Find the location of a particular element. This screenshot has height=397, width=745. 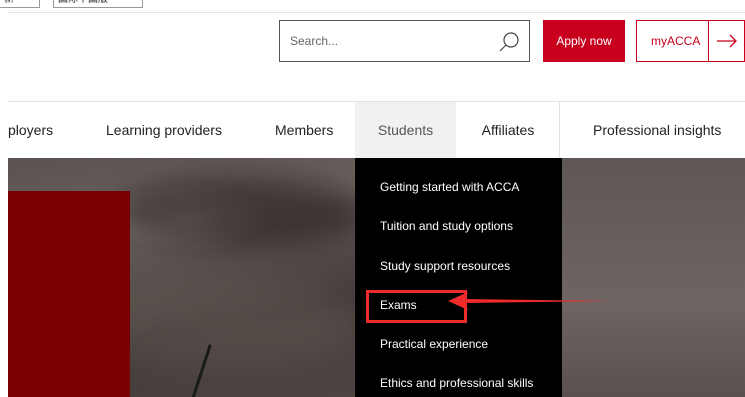

myacca-separator is located at coordinates (708, 41).